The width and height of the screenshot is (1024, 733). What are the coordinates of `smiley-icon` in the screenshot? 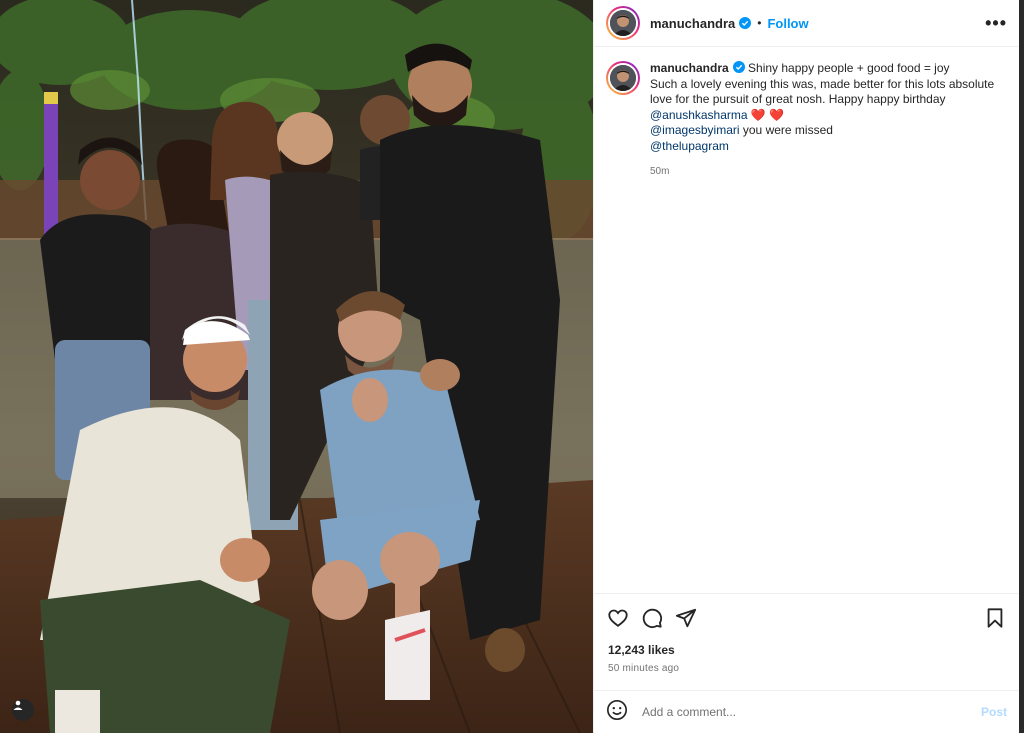 It's located at (617, 712).